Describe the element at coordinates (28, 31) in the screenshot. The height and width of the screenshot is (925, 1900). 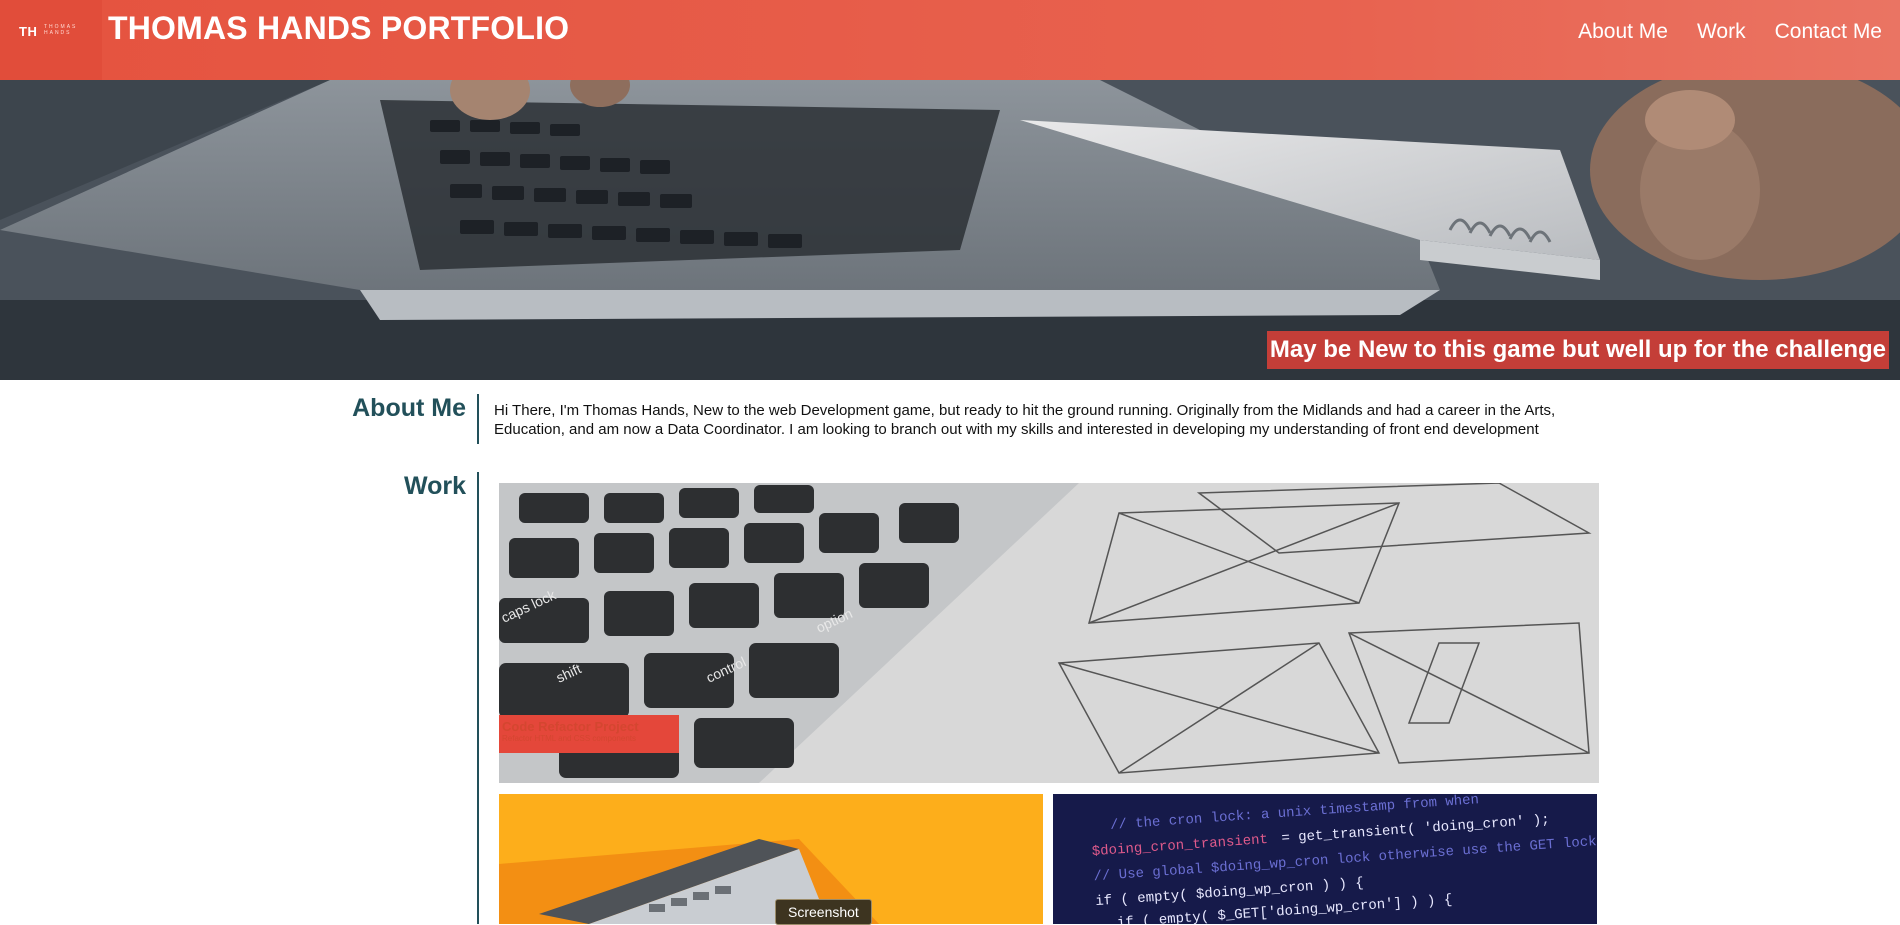
I see `logo-initials: TH` at that location.